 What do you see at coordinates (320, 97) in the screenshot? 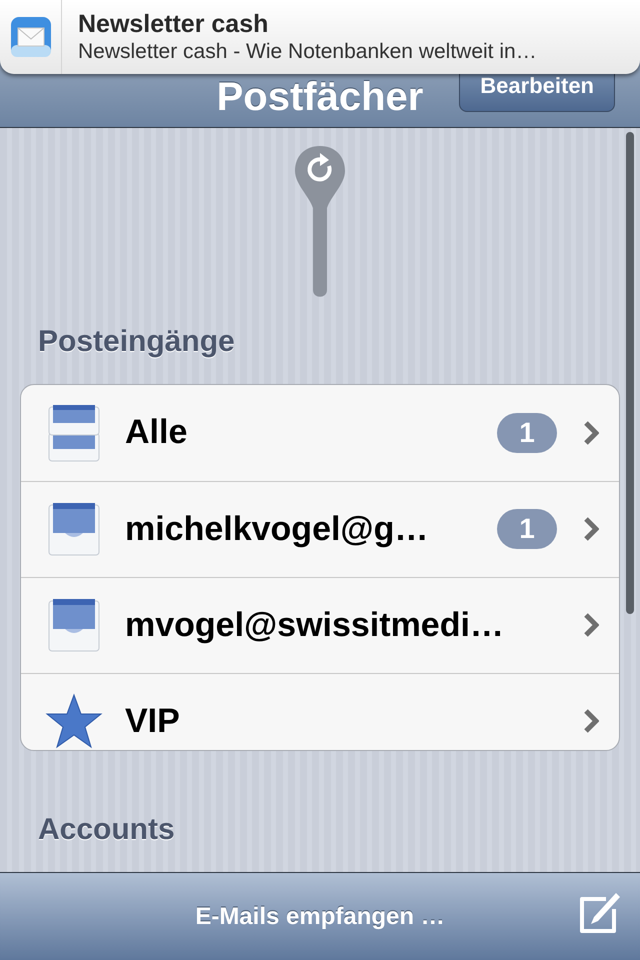
I see `navigation-title: Postfächer` at bounding box center [320, 97].